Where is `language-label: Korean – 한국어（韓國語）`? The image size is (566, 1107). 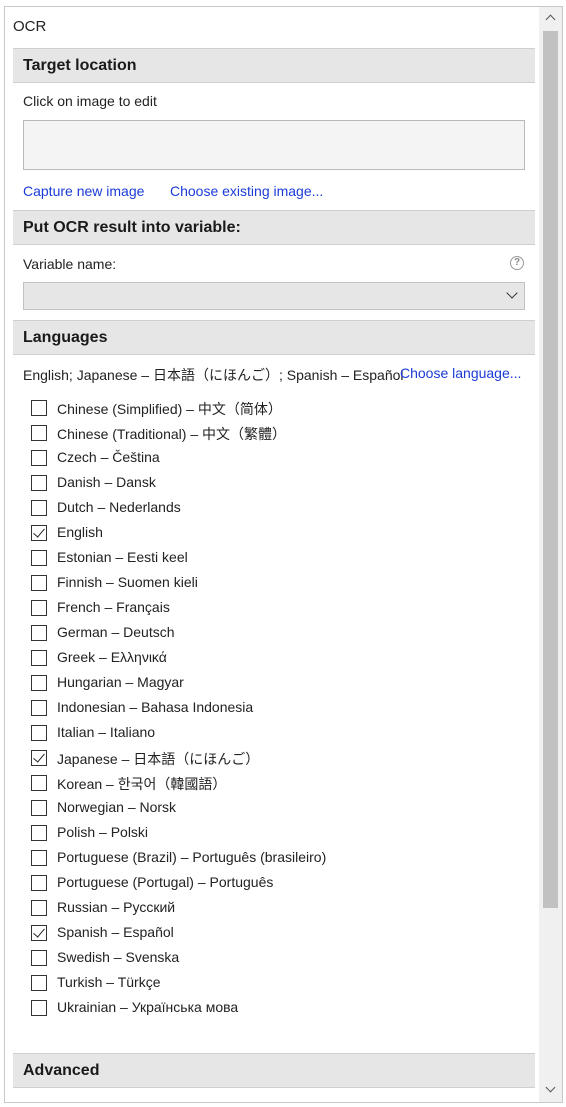 language-label: Korean – 한국어（韓國語） is located at coordinates (142, 784).